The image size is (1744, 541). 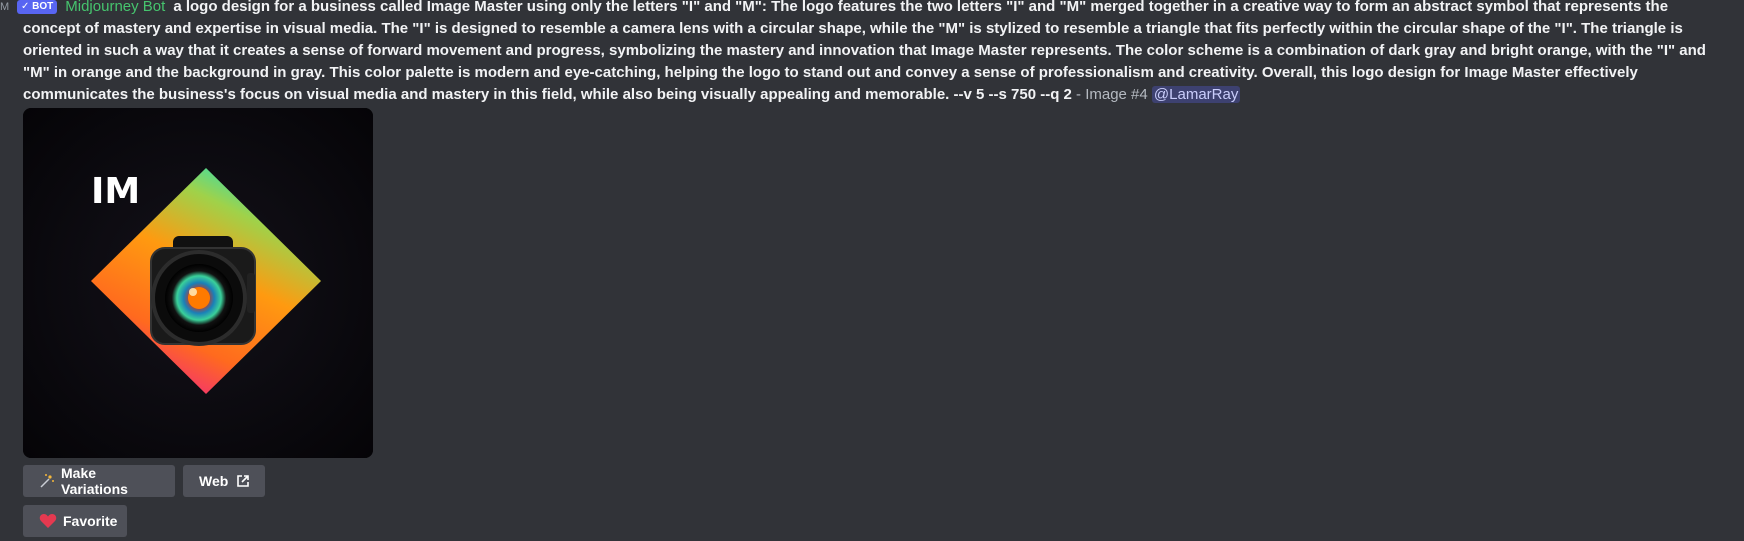 I want to click on favorite-button: Favorite, so click(x=75, y=521).